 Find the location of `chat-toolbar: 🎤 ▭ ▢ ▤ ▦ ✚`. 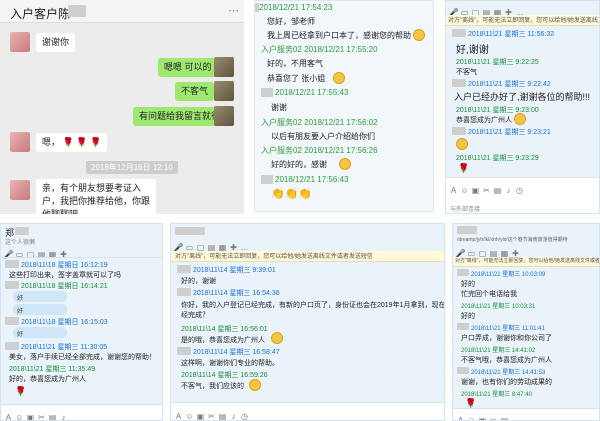

chat-toolbar: 🎤 ▭ ▢ ▤ ▦ ✚ is located at coordinates (488, 250).